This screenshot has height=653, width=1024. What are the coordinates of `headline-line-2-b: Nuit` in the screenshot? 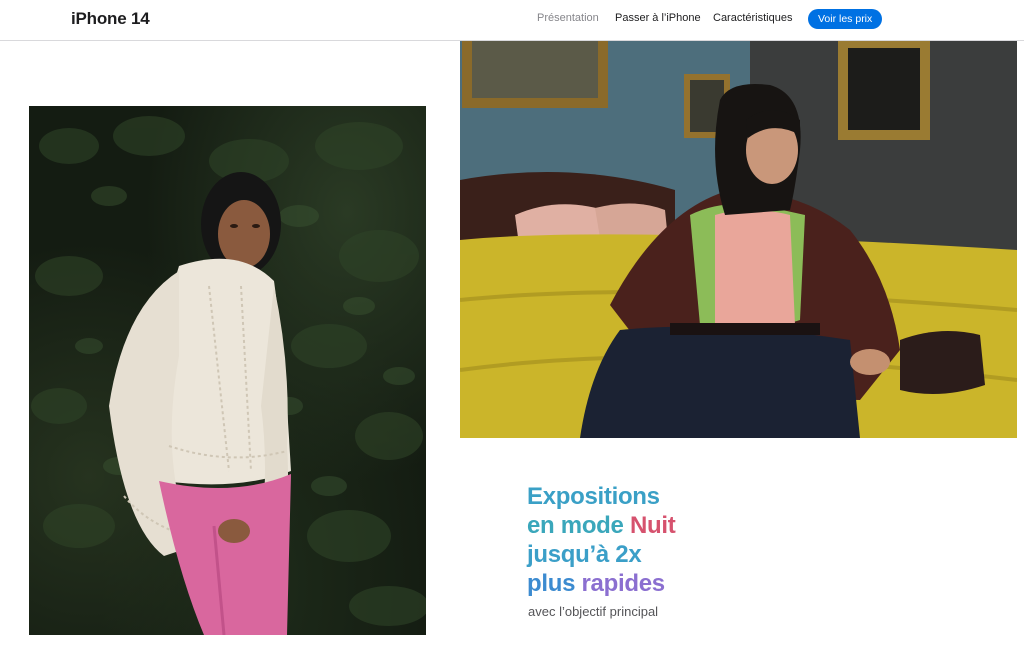 It's located at (652, 525).